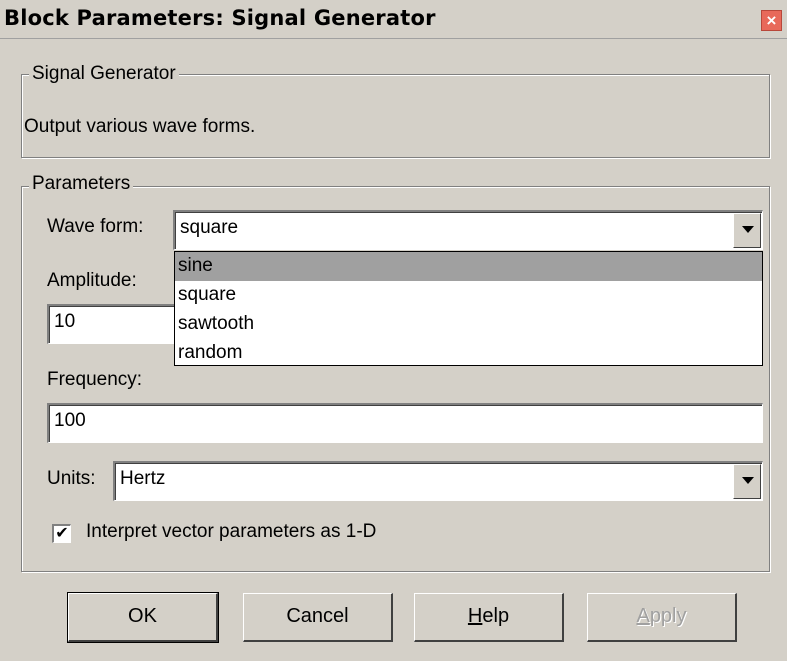  I want to click on cancel-button: Cancel, so click(318, 617).